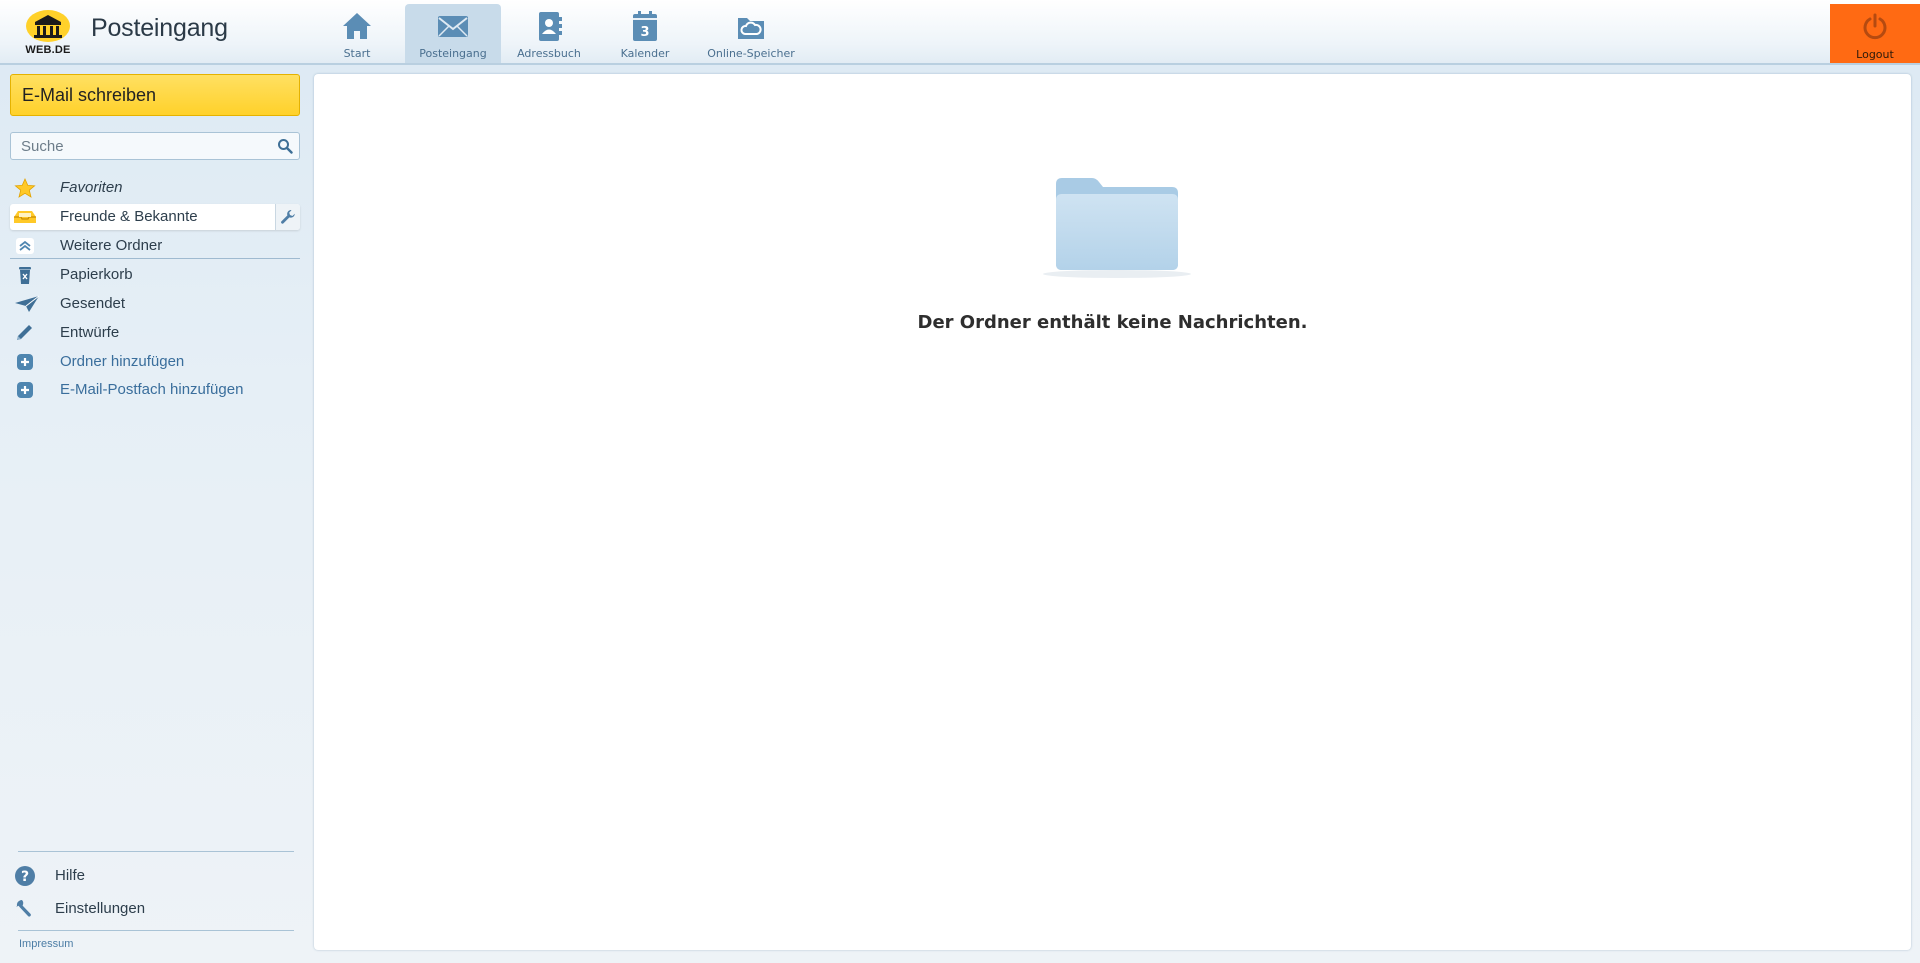 This screenshot has width=1920, height=963. What do you see at coordinates (1875, 54) in the screenshot?
I see `logout-label: Logout` at bounding box center [1875, 54].